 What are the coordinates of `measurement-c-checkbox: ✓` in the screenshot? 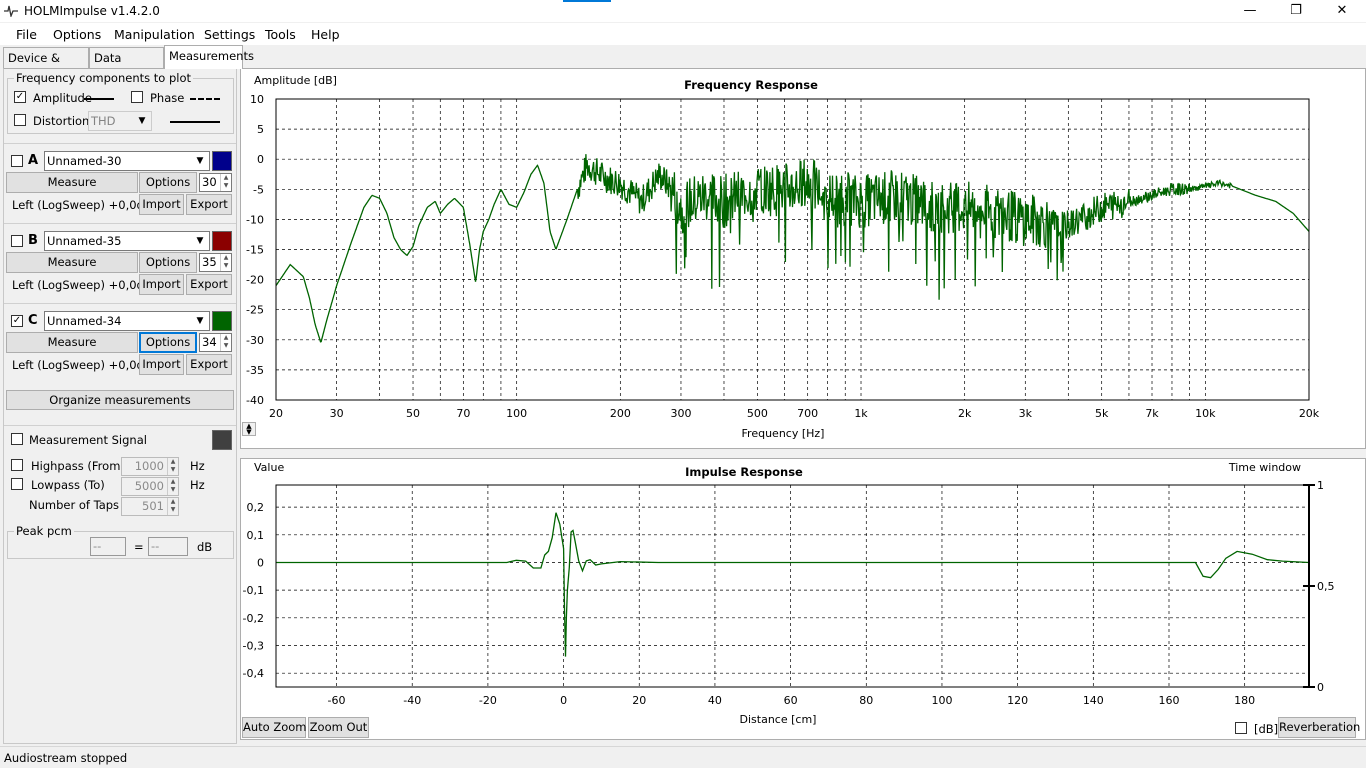 It's located at (17, 321).